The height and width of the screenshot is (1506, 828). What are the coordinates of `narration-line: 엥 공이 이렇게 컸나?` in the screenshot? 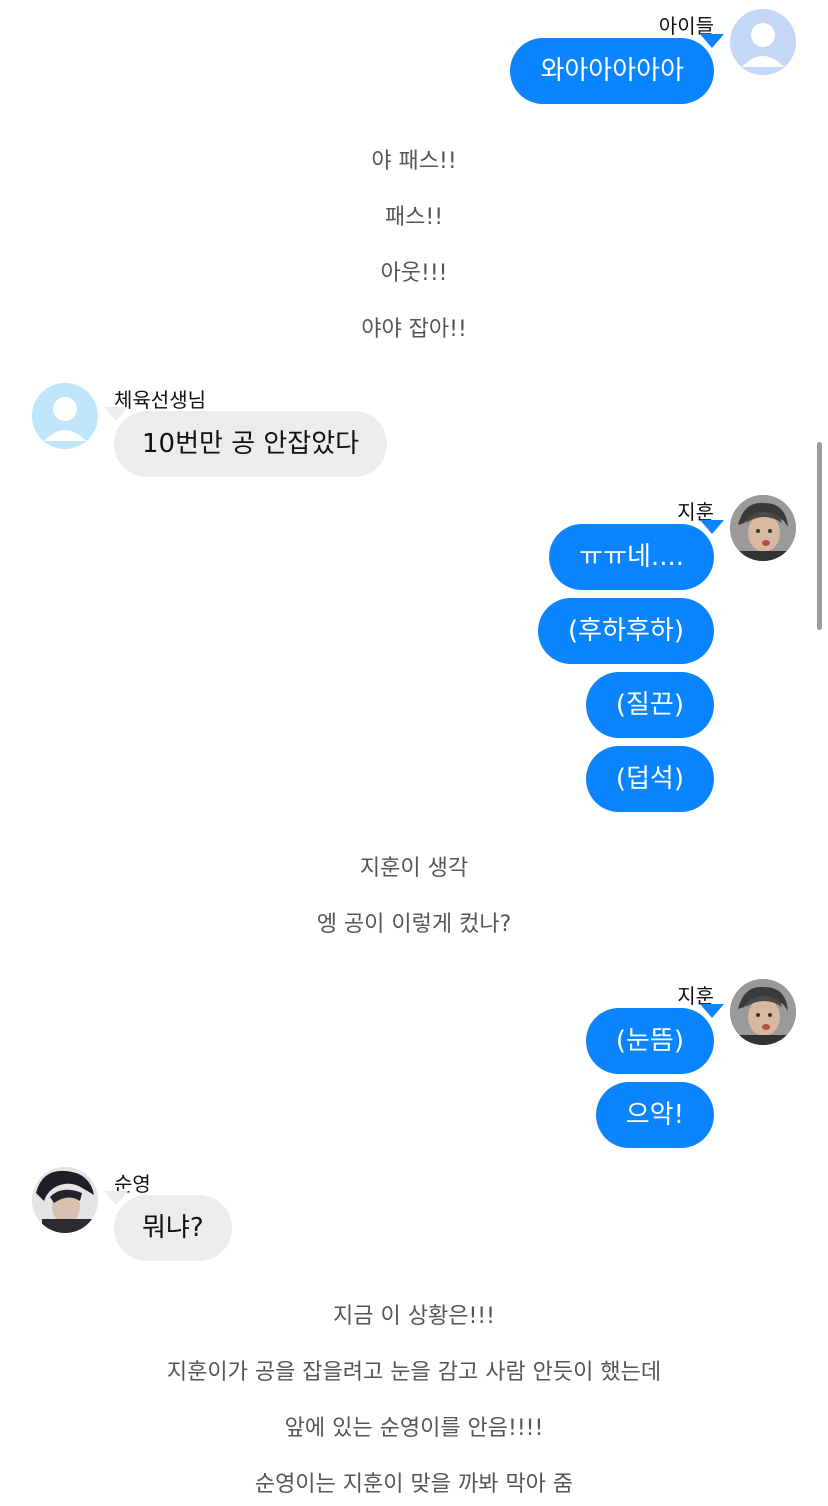 It's located at (414, 924).